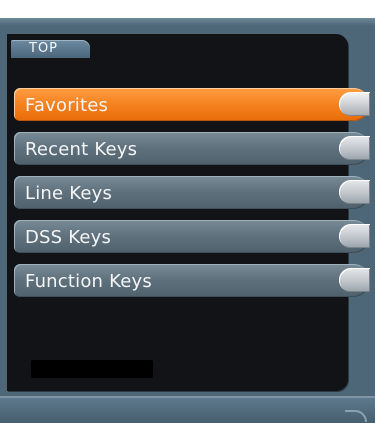  I want to click on redacted-text, so click(92, 369).